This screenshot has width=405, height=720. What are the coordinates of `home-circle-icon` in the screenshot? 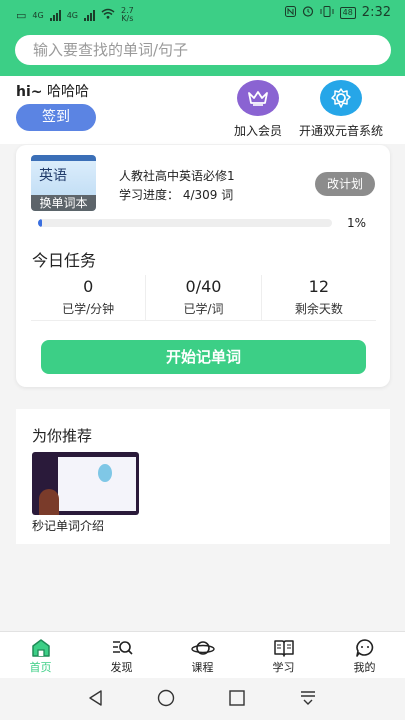 It's located at (166, 700).